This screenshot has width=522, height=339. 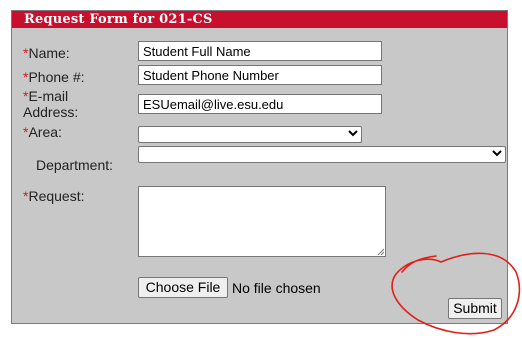 I want to click on request-label: Request:, so click(x=56, y=196).